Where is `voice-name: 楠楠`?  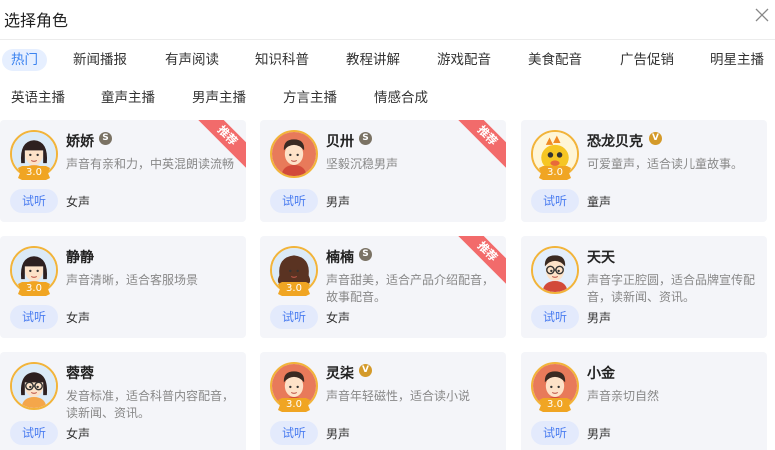
voice-name: 楠楠 is located at coordinates (340, 258).